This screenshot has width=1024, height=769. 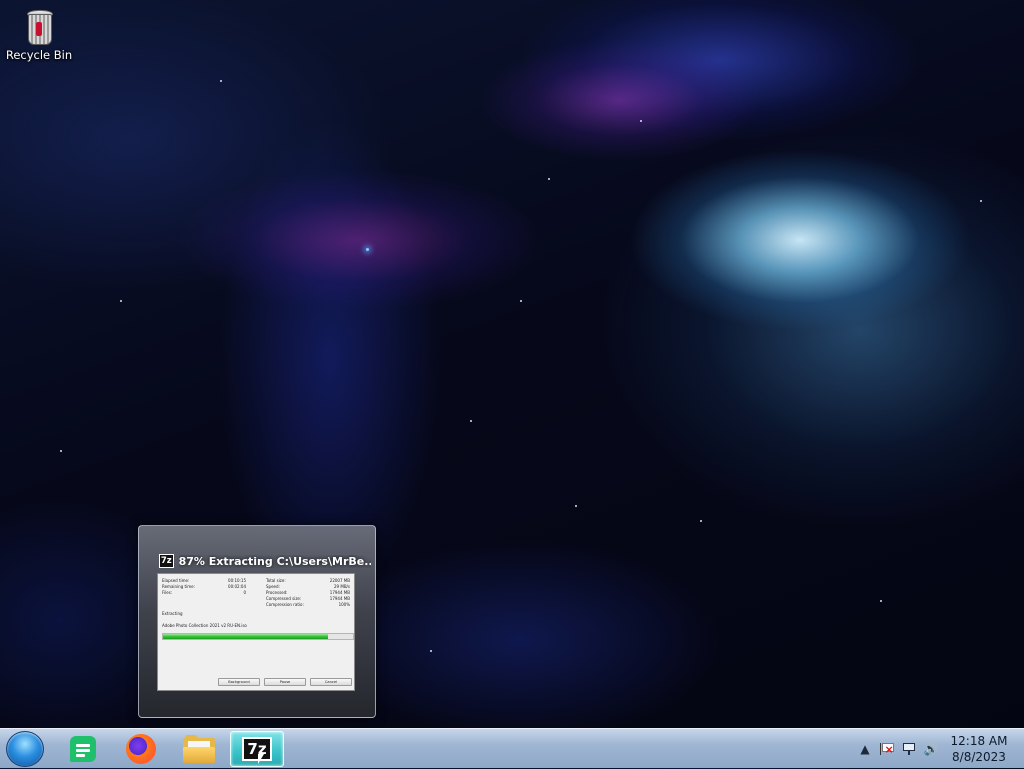 I want to click on cancel-button: Cancel, so click(x=331, y=682).